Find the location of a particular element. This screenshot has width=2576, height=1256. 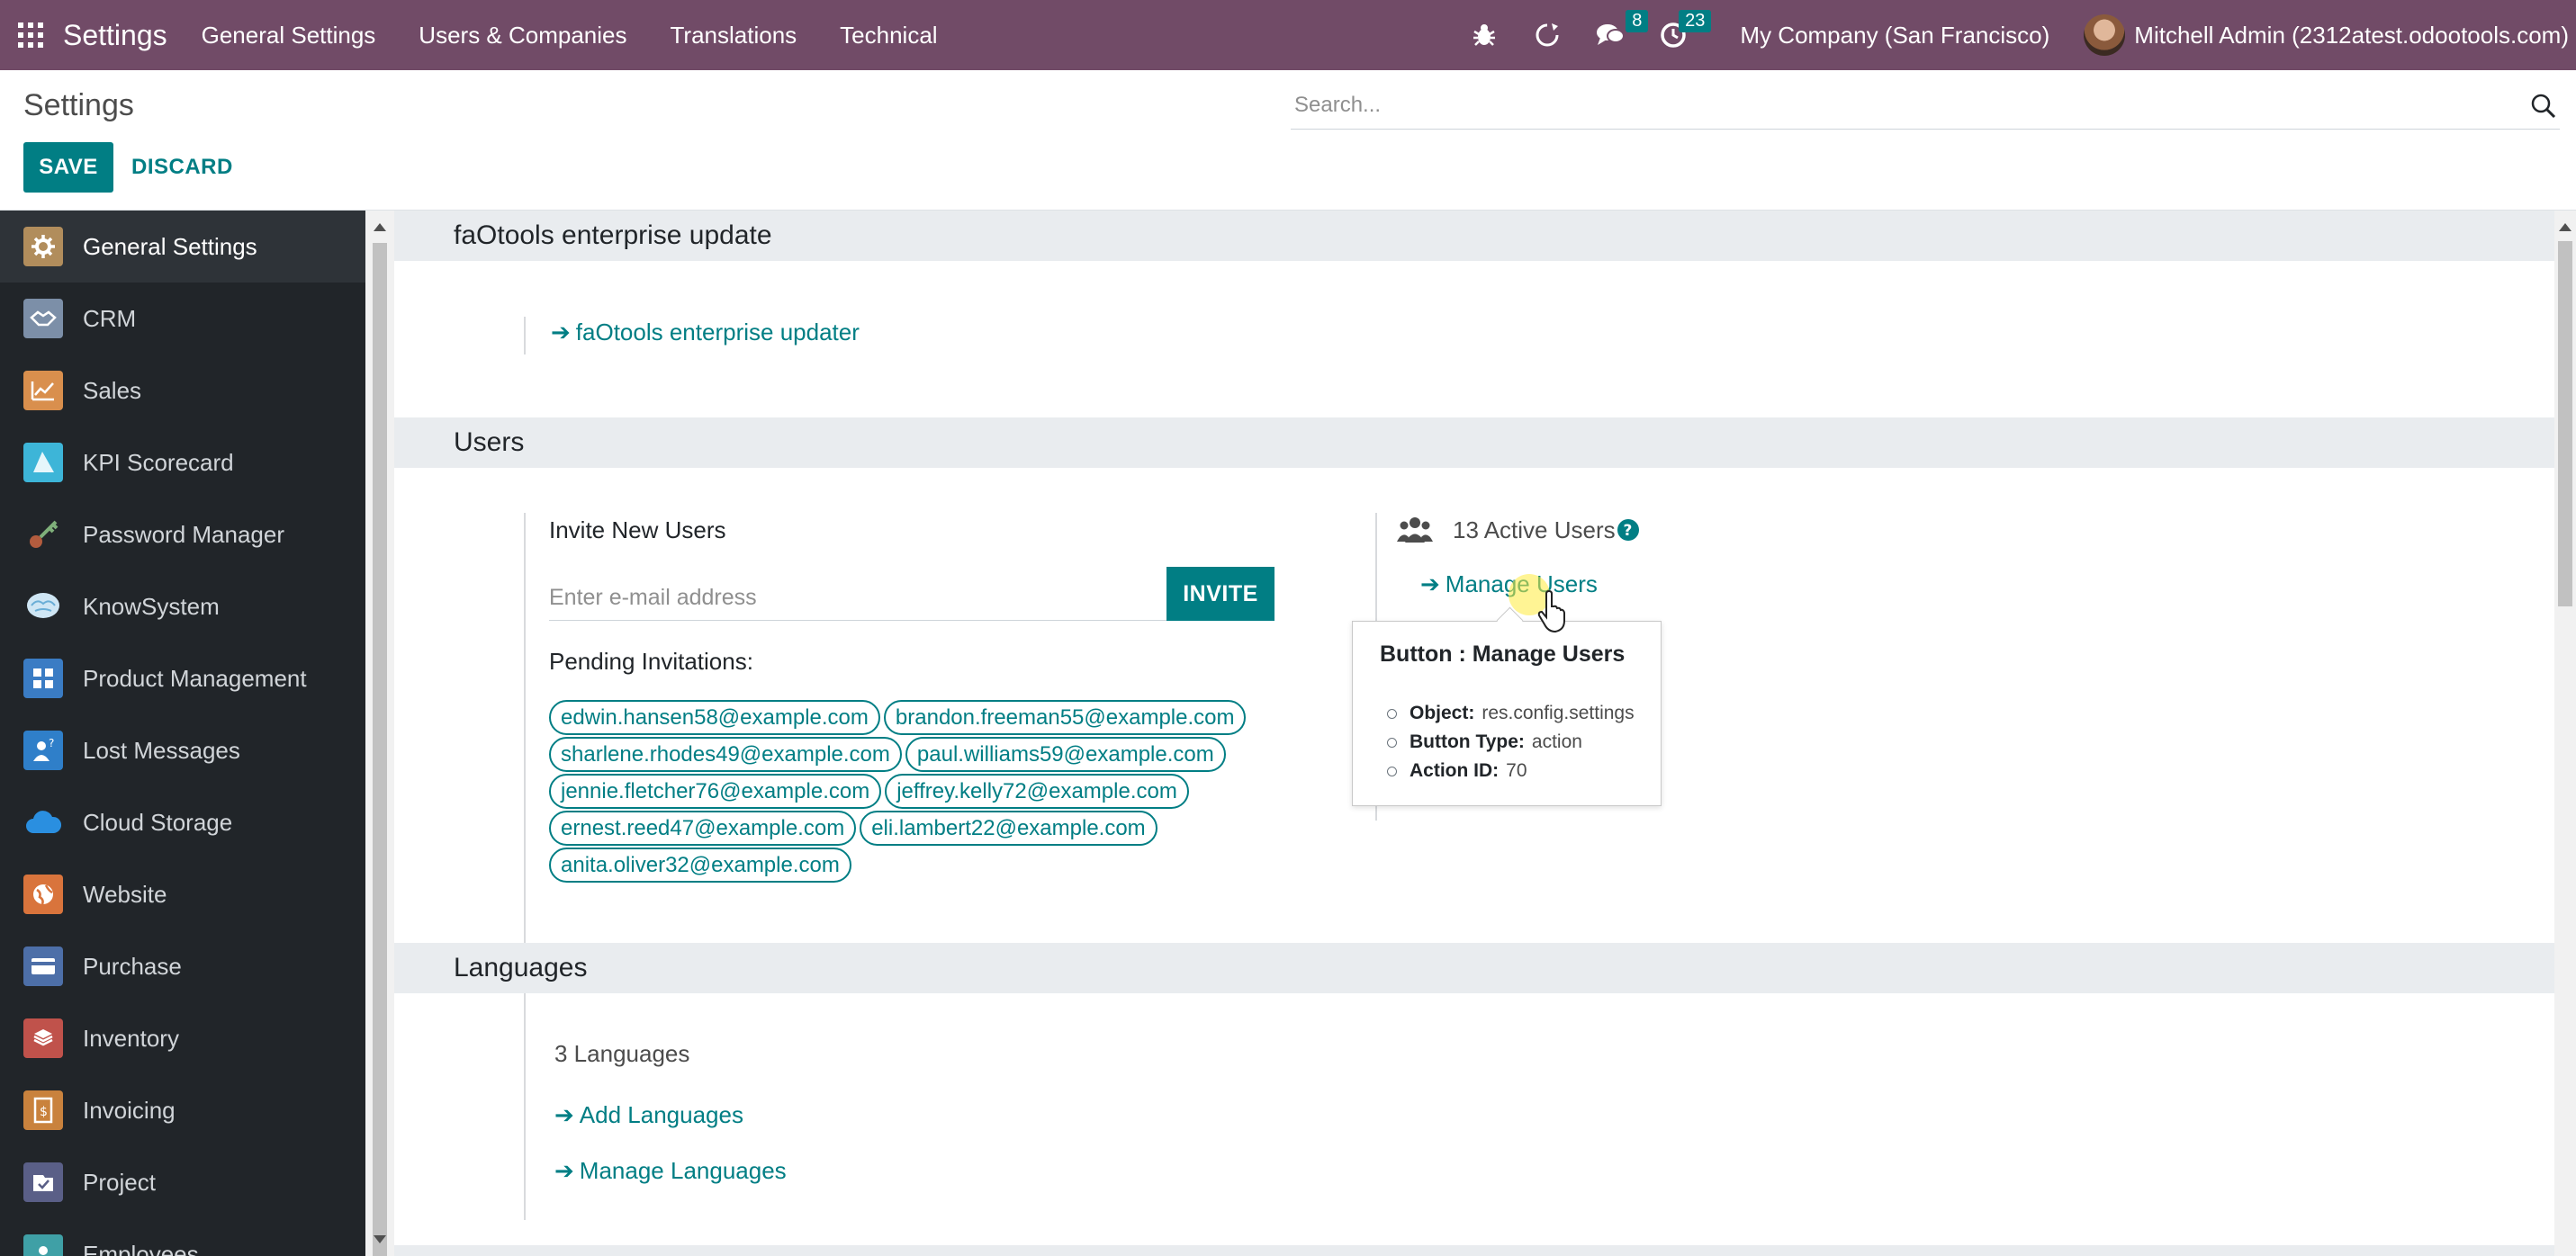

sidebar-item-label: General Settings is located at coordinates (170, 246).